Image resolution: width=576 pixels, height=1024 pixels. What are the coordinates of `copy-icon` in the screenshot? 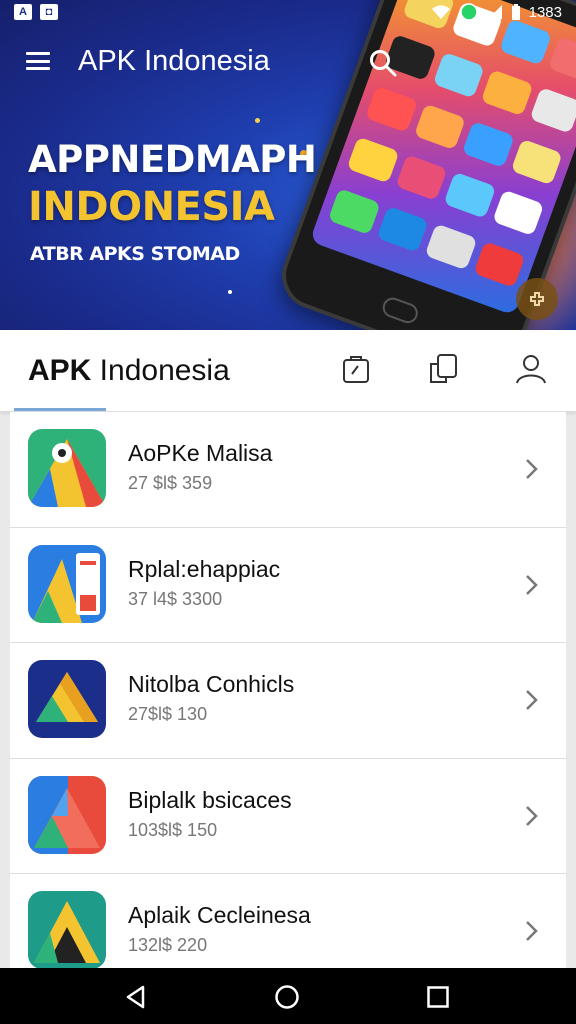 It's located at (443, 369).